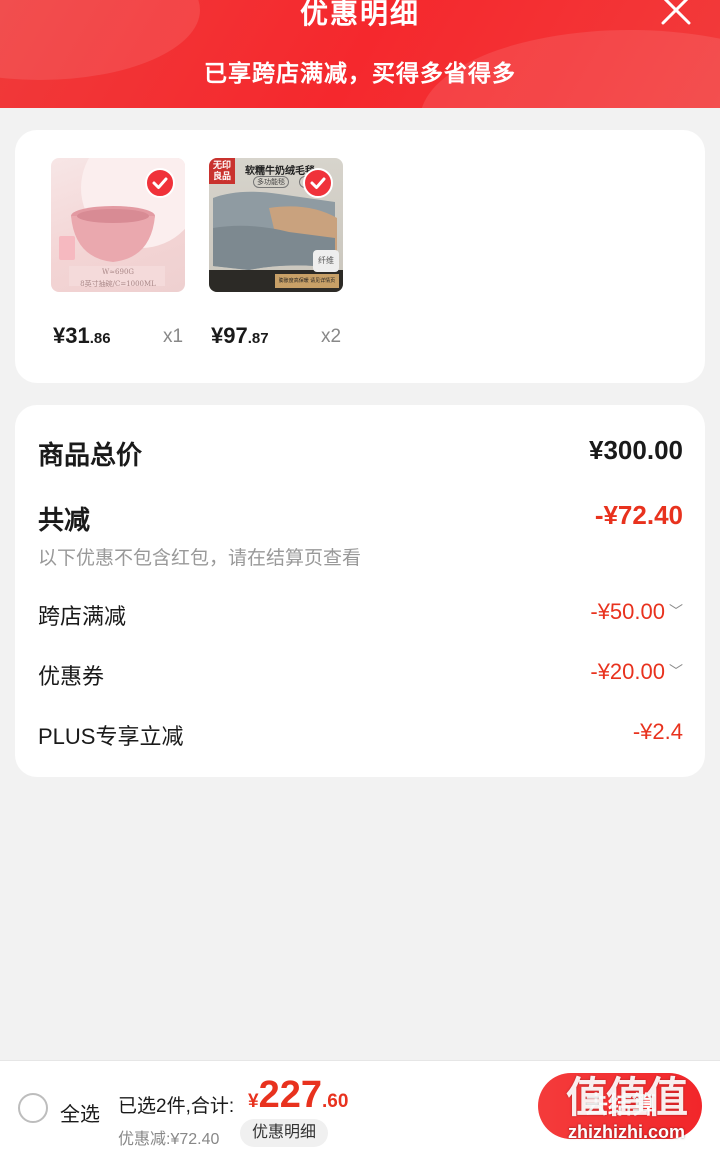 The width and height of the screenshot is (720, 1150). I want to click on watermark-logo: 值值值, so click(627, 1097).